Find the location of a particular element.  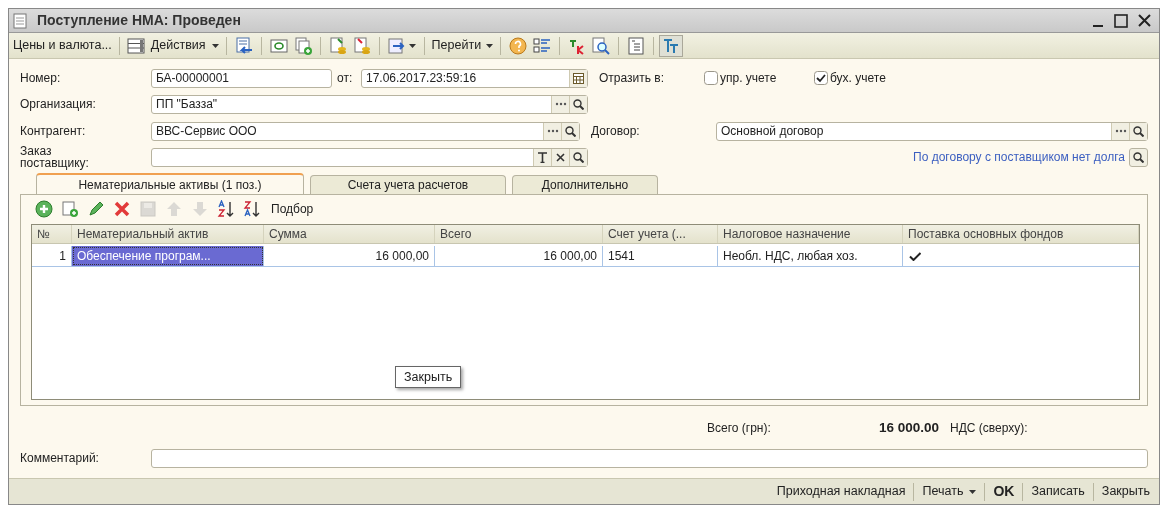

field-label: НДС (сверху): is located at coordinates (989, 428).